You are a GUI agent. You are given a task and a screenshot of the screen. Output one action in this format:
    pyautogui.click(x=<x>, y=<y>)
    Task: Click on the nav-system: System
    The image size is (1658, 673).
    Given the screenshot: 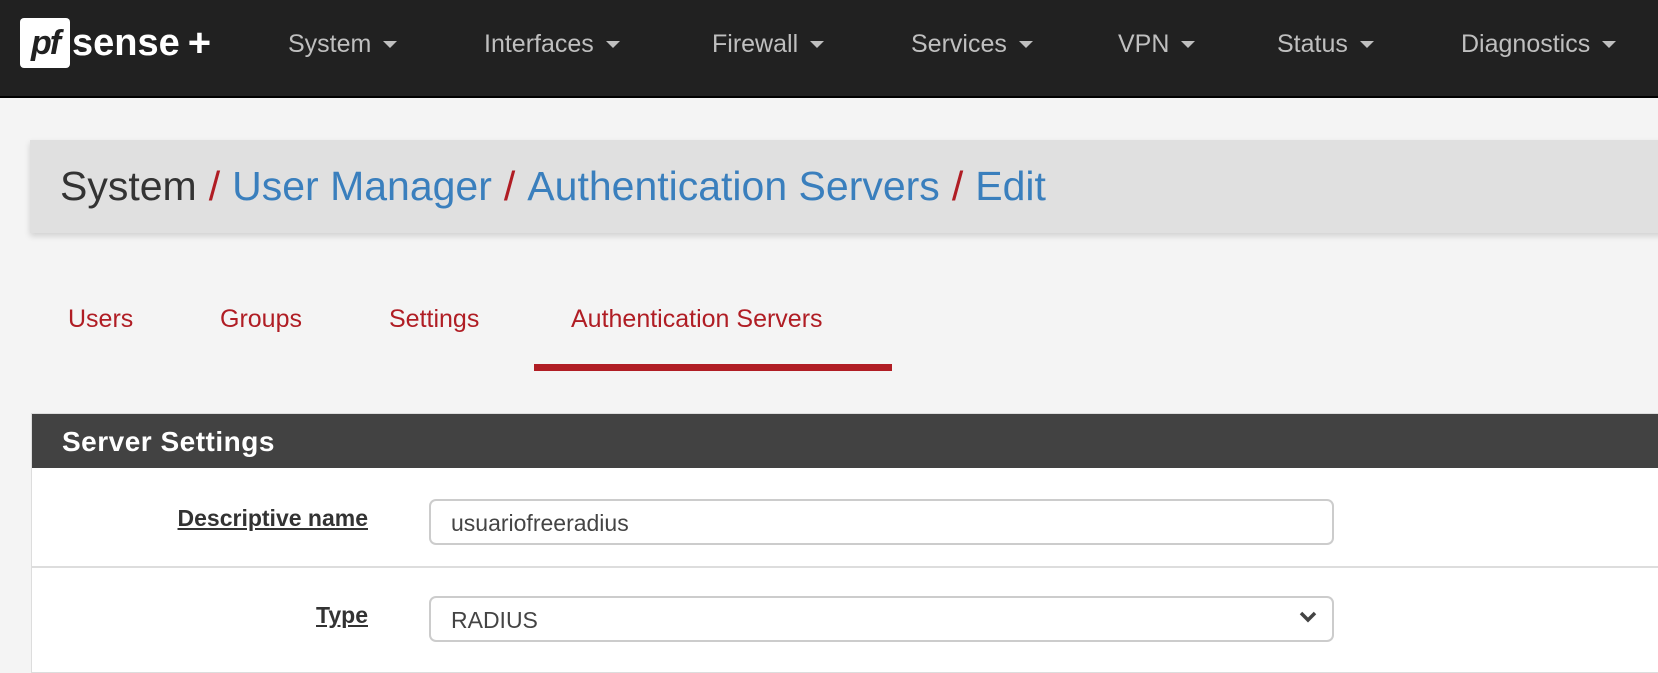 What is the action you would take?
    pyautogui.click(x=343, y=44)
    